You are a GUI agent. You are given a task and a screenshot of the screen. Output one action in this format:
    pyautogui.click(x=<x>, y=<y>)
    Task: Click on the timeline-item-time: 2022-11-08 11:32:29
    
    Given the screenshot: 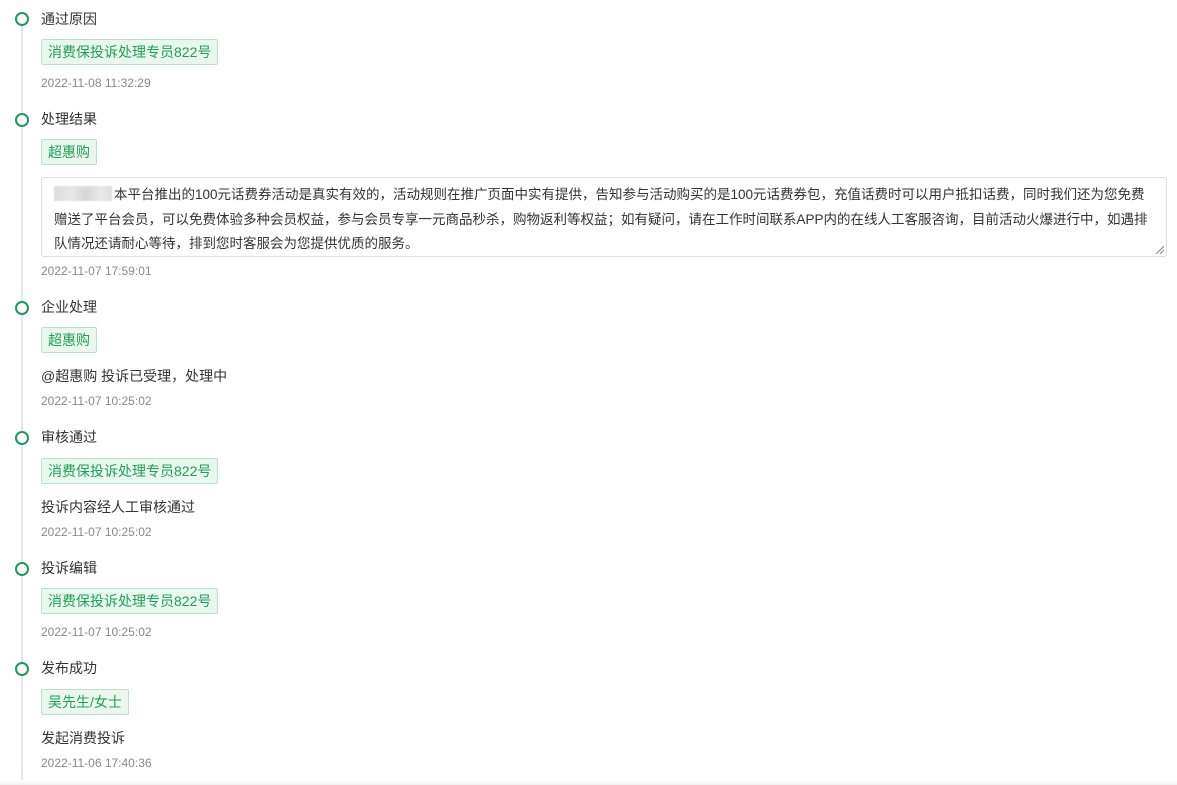 What is the action you would take?
    pyautogui.click(x=96, y=83)
    